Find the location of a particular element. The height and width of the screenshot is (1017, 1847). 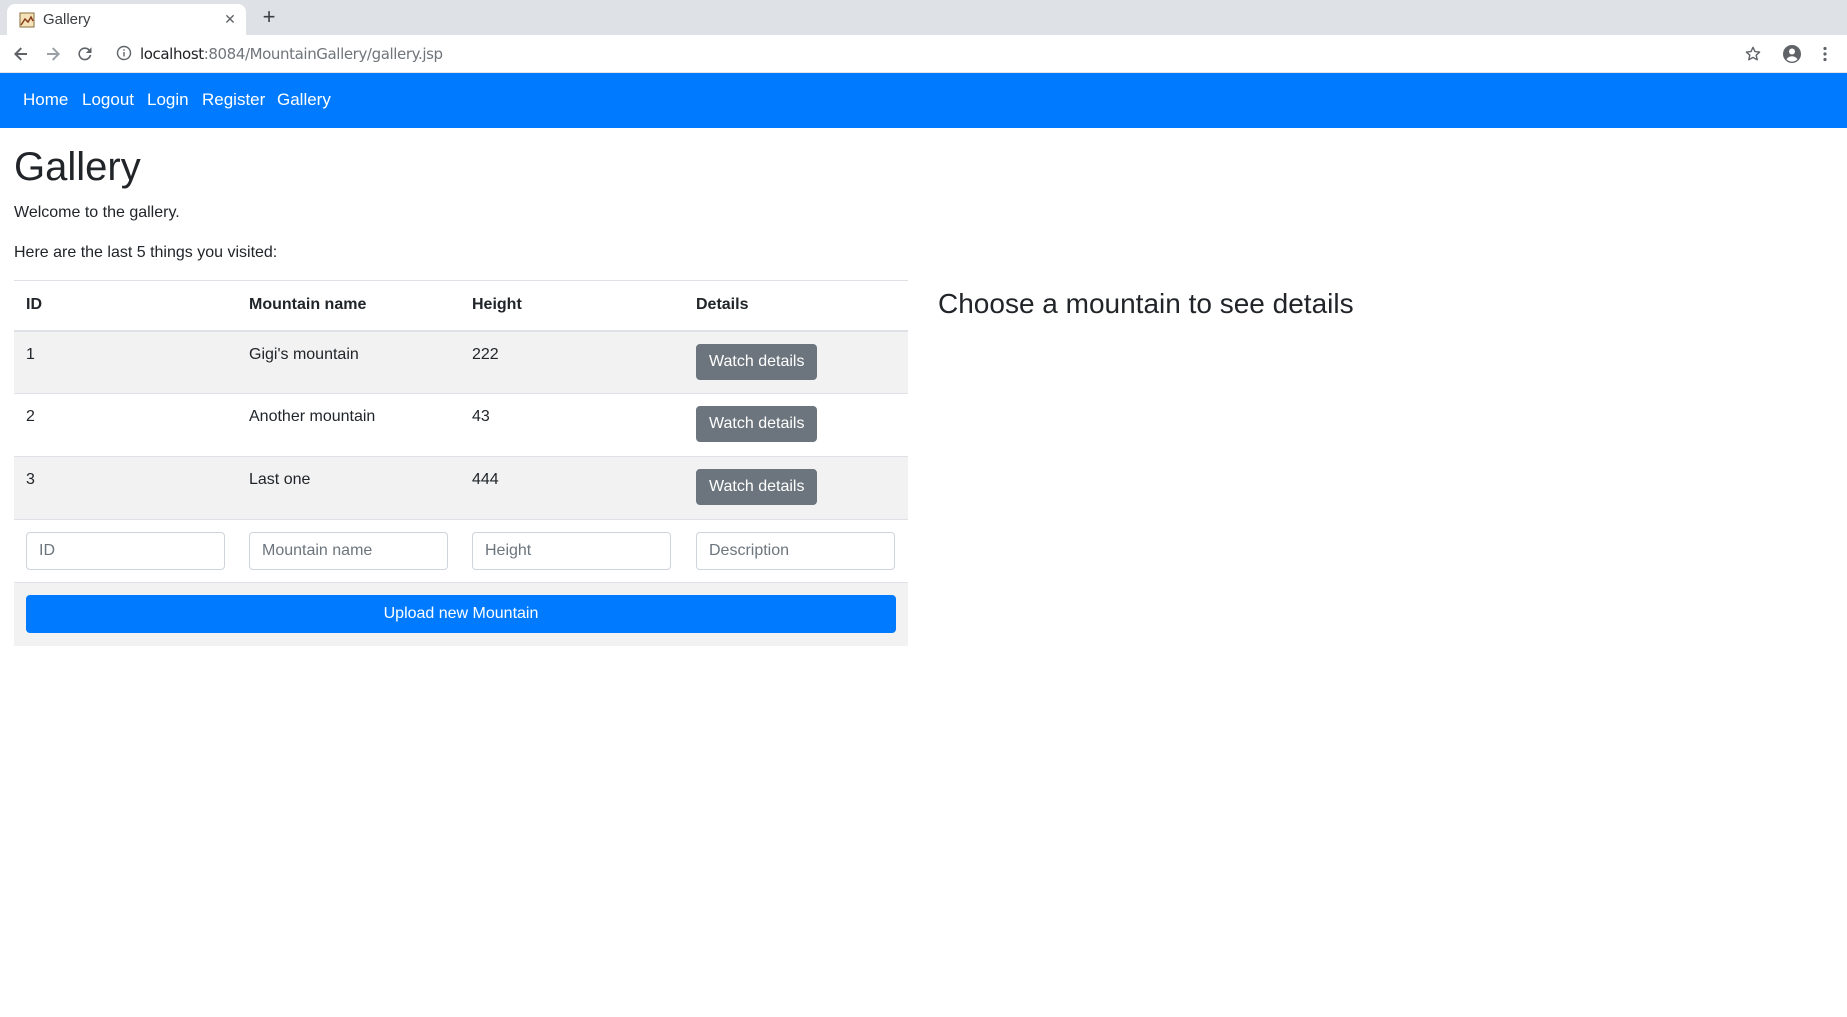

header-details: Details is located at coordinates (722, 305).